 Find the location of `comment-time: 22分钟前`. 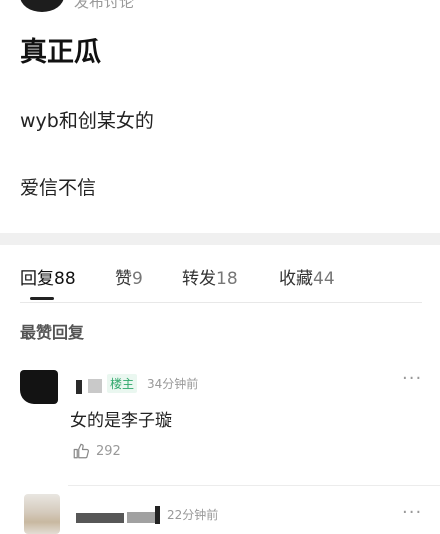

comment-time: 22分钟前 is located at coordinates (193, 515).